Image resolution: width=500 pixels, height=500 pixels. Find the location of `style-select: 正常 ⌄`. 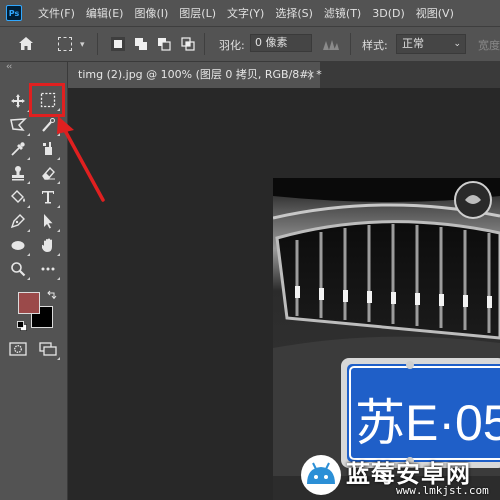

style-select: 正常 ⌄ is located at coordinates (431, 44).